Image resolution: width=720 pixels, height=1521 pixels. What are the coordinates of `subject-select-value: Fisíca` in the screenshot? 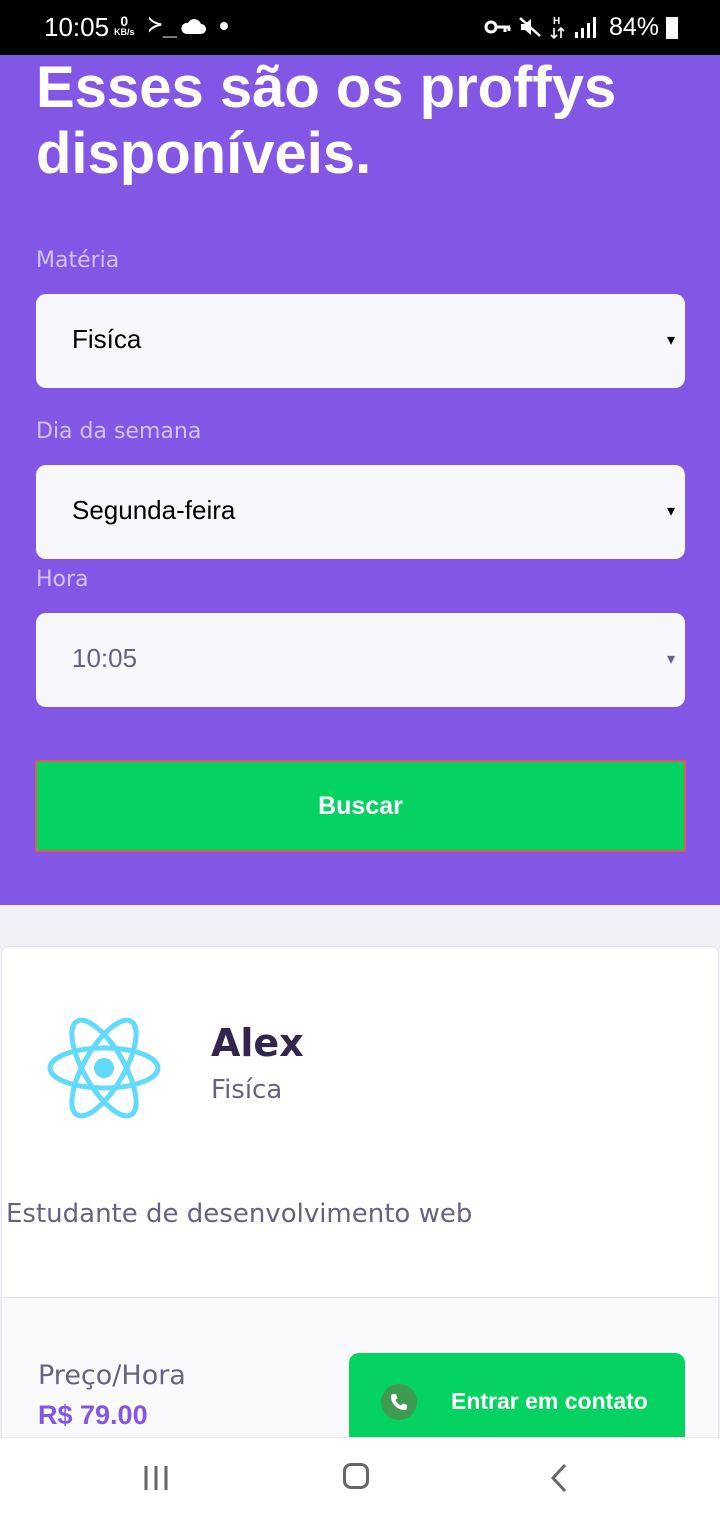 It's located at (107, 339).